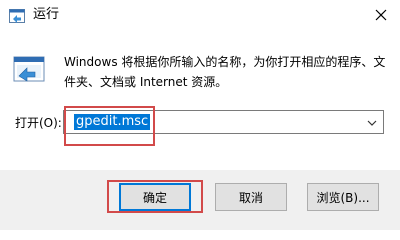 This screenshot has width=400, height=240. I want to click on close-icon, so click(381, 15).